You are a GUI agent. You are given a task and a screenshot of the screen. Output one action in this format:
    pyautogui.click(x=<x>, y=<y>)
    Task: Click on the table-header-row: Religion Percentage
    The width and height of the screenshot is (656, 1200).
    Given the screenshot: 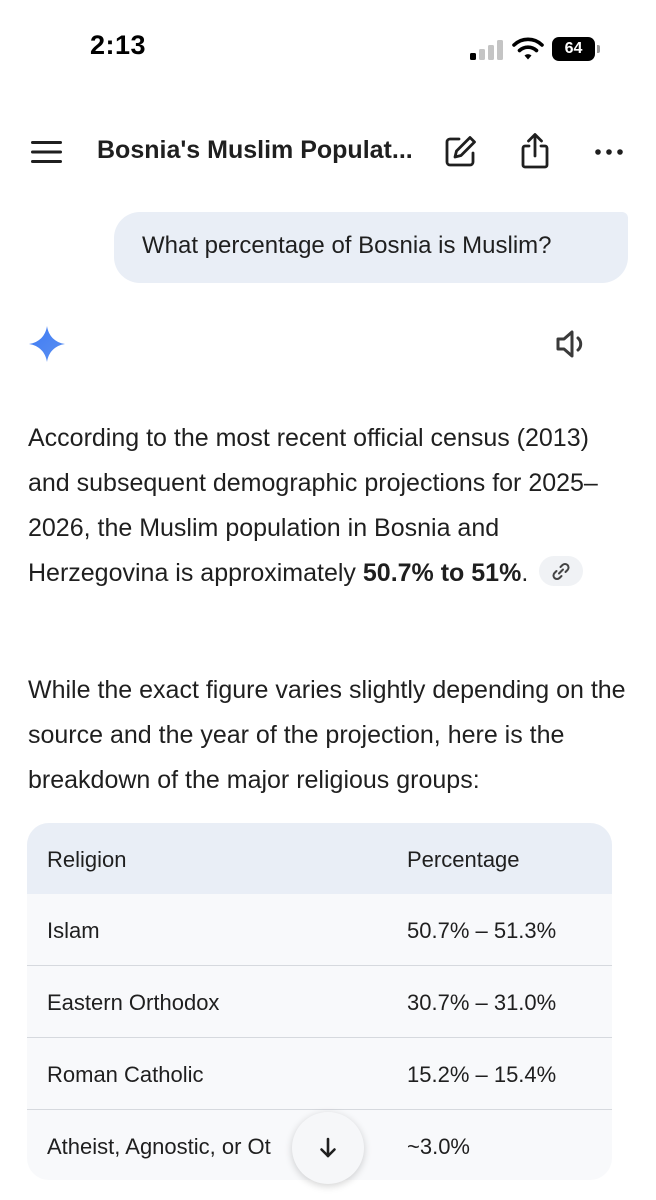 What is the action you would take?
    pyautogui.click(x=319, y=858)
    